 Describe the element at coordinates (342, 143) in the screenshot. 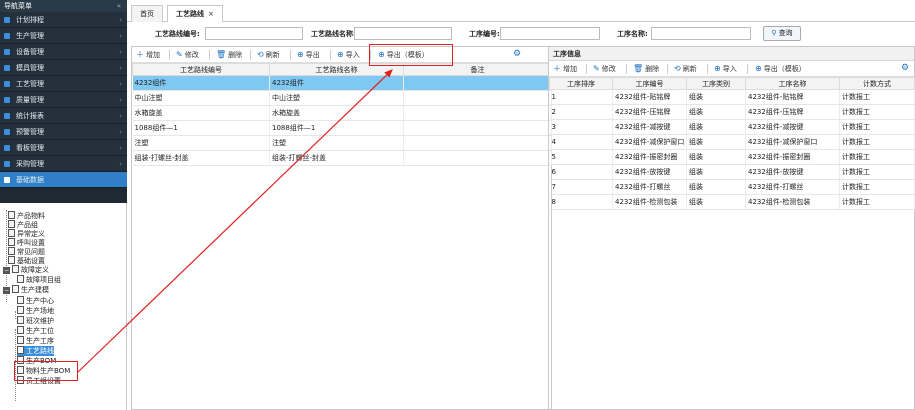

I see `table-row: 注塑 注塑` at that location.